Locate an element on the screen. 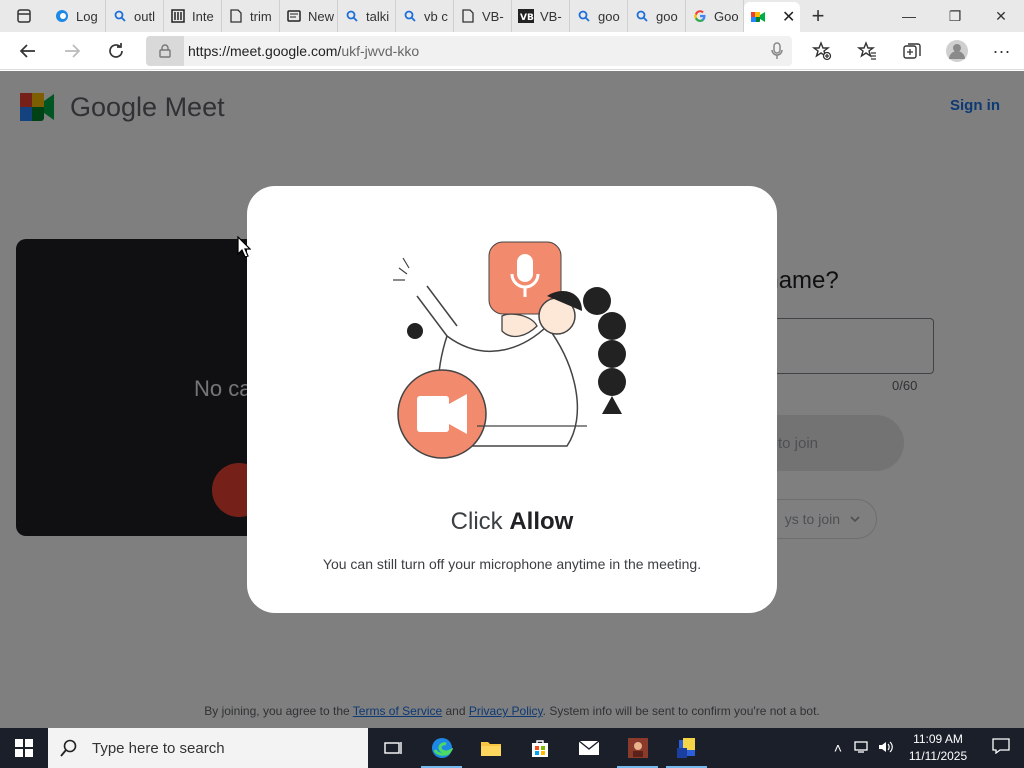 The height and width of the screenshot is (768, 1024). volume-icon is located at coordinates (886, 748).